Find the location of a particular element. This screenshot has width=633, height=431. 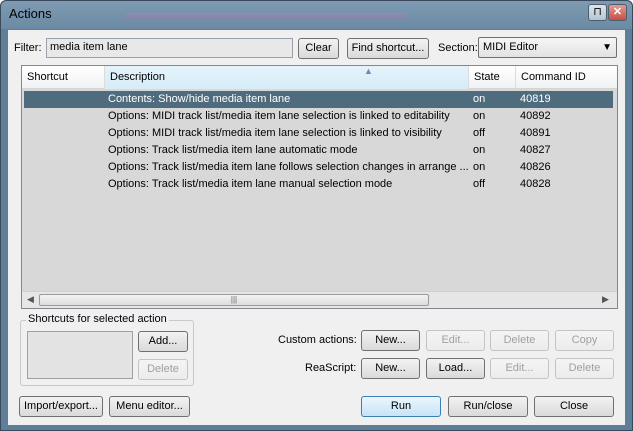

column-command-id: Command ID is located at coordinates (566, 77).